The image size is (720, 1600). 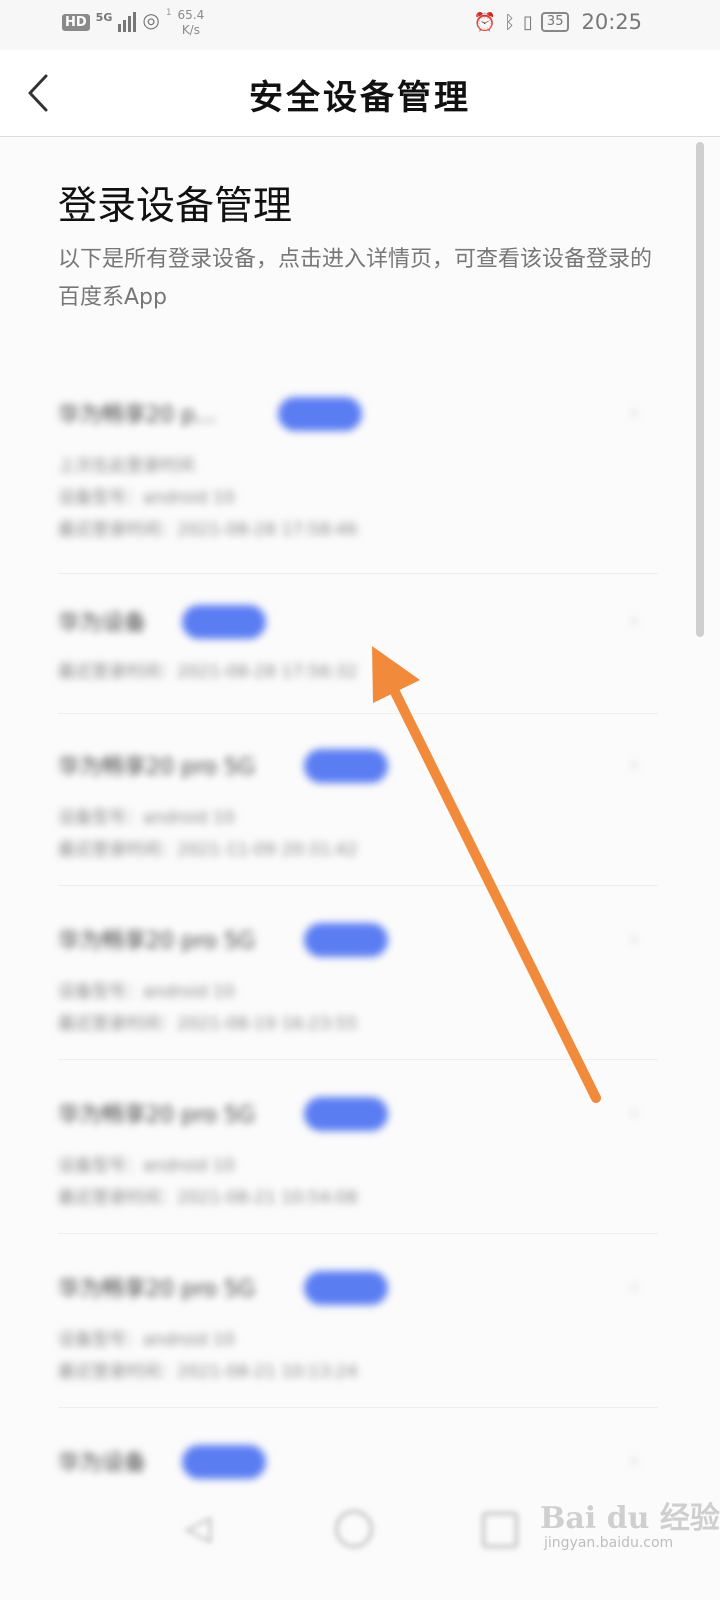 I want to click on watermark-logo: Bai du 经验, so click(x=630, y=1518).